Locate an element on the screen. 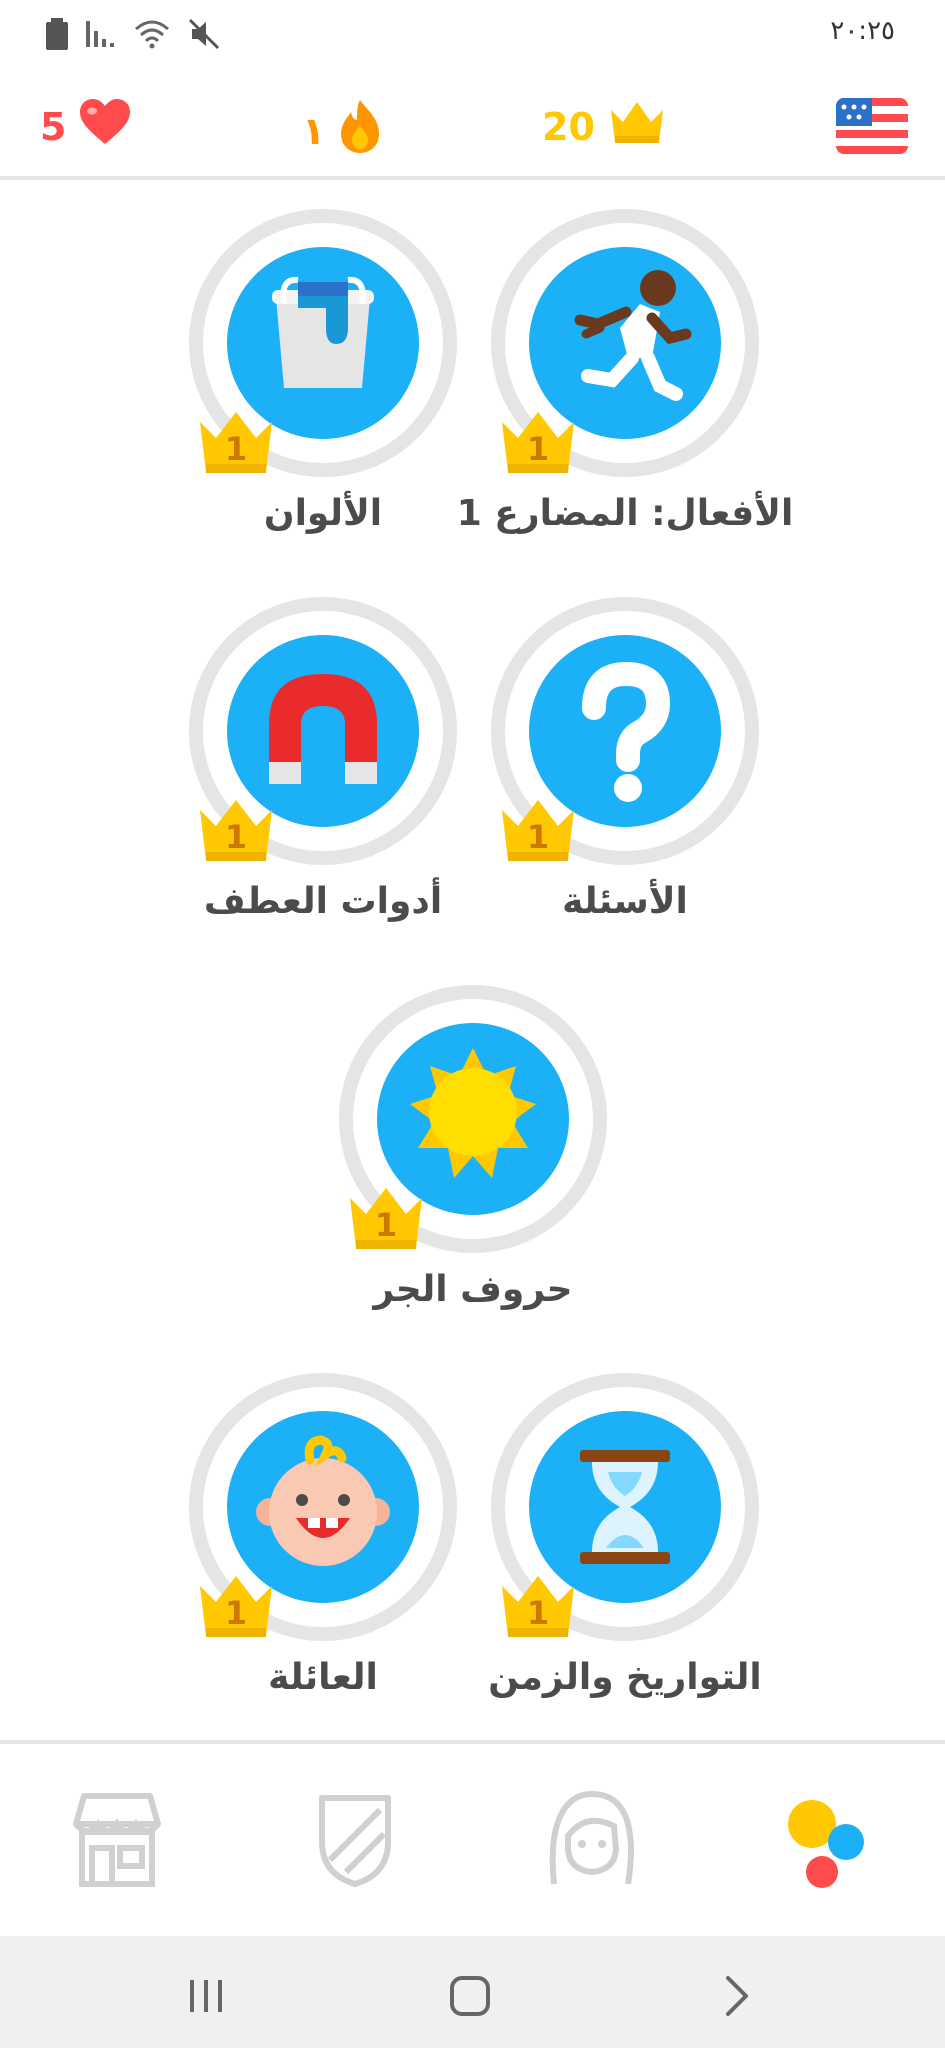 Image resolution: width=945 pixels, height=2048 pixels. skill-conjunctions: 1 أدوات العطف is located at coordinates (323, 759).